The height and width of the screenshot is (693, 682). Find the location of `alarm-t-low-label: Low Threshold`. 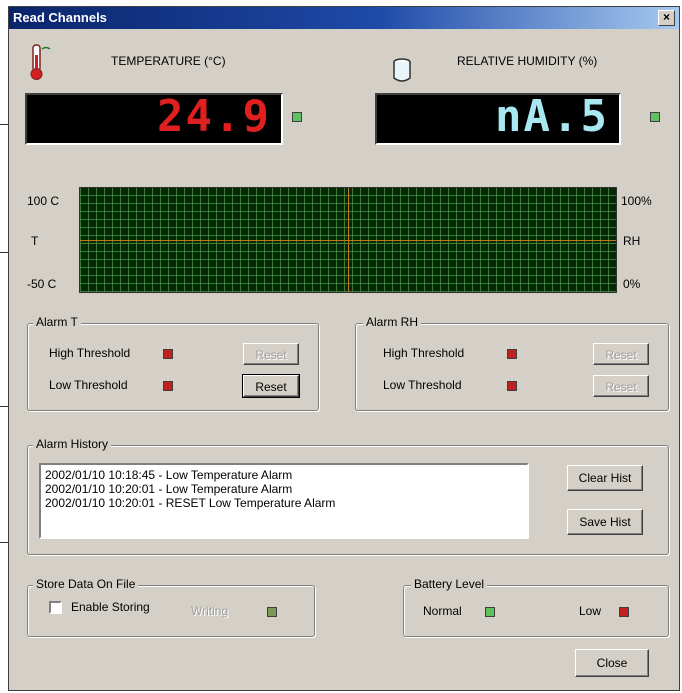

alarm-t-low-label: Low Threshold is located at coordinates (88, 385).